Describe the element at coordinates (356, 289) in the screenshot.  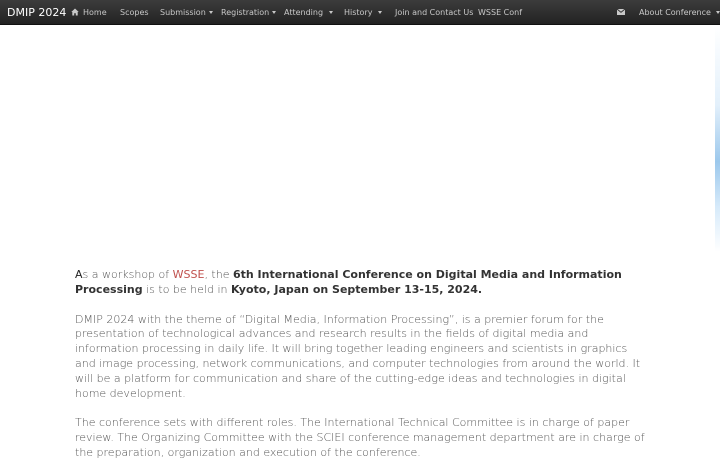
I see `conference-location-date: Kyoto, Japan on September 13-15, 2024.` at that location.